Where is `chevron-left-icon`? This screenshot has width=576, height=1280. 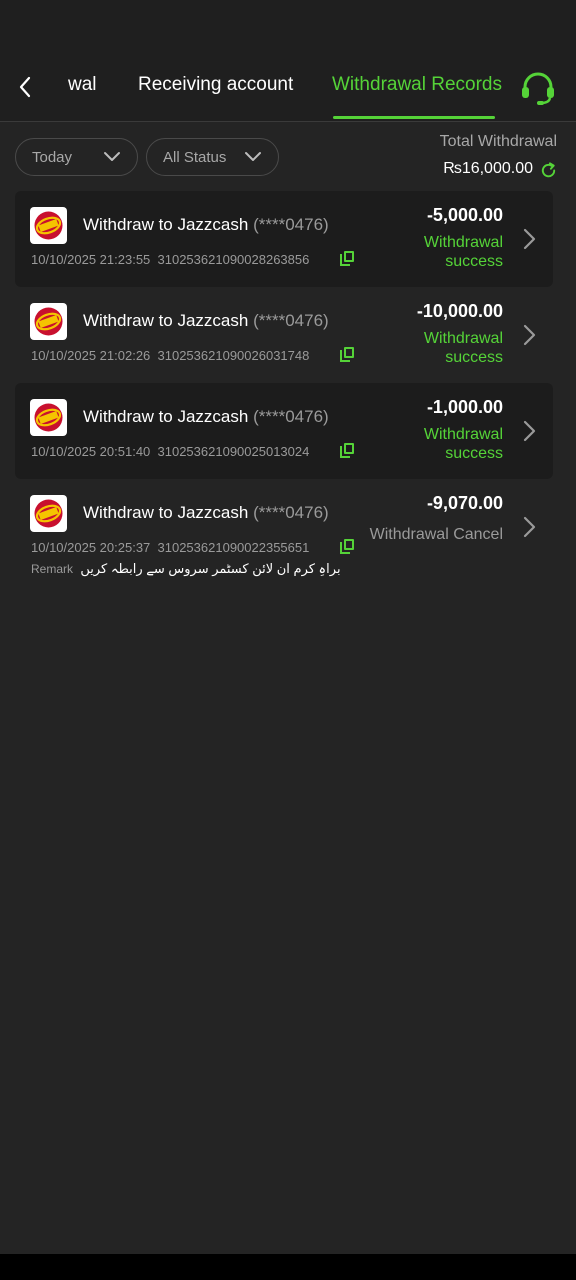 chevron-left-icon is located at coordinates (25, 87).